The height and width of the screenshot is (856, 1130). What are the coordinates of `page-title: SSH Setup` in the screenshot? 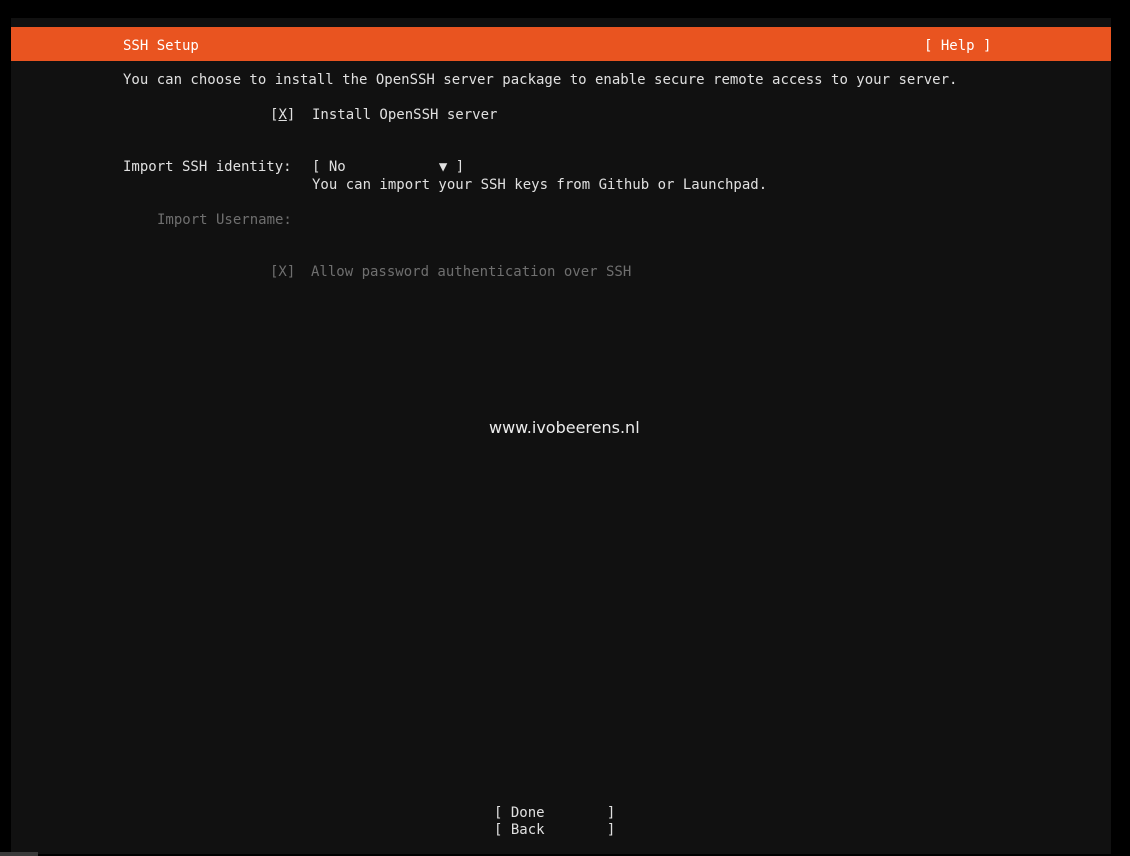 It's located at (161, 46).